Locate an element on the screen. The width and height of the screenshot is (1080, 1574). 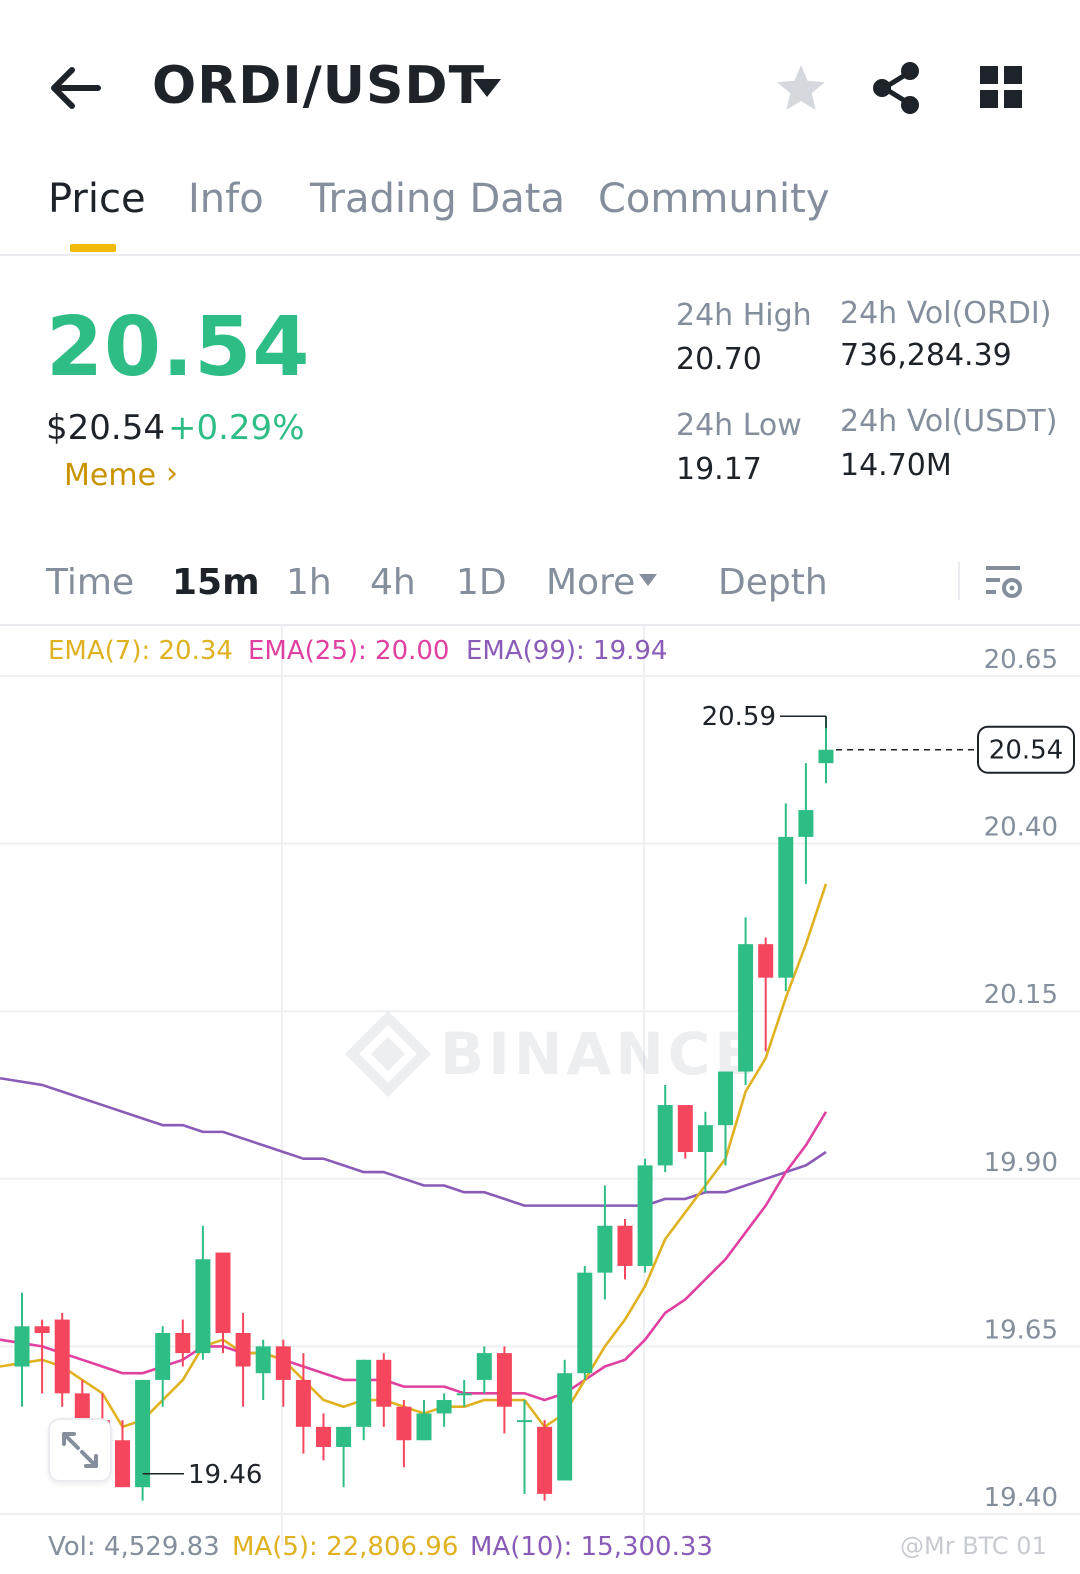
low-label: 24h Low is located at coordinates (739, 425).